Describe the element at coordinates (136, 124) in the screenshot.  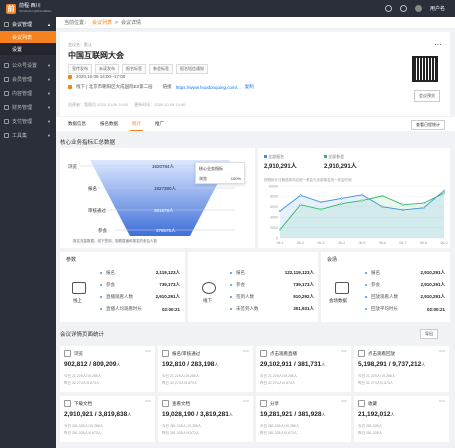
I see `tab-stats: 统计` at that location.